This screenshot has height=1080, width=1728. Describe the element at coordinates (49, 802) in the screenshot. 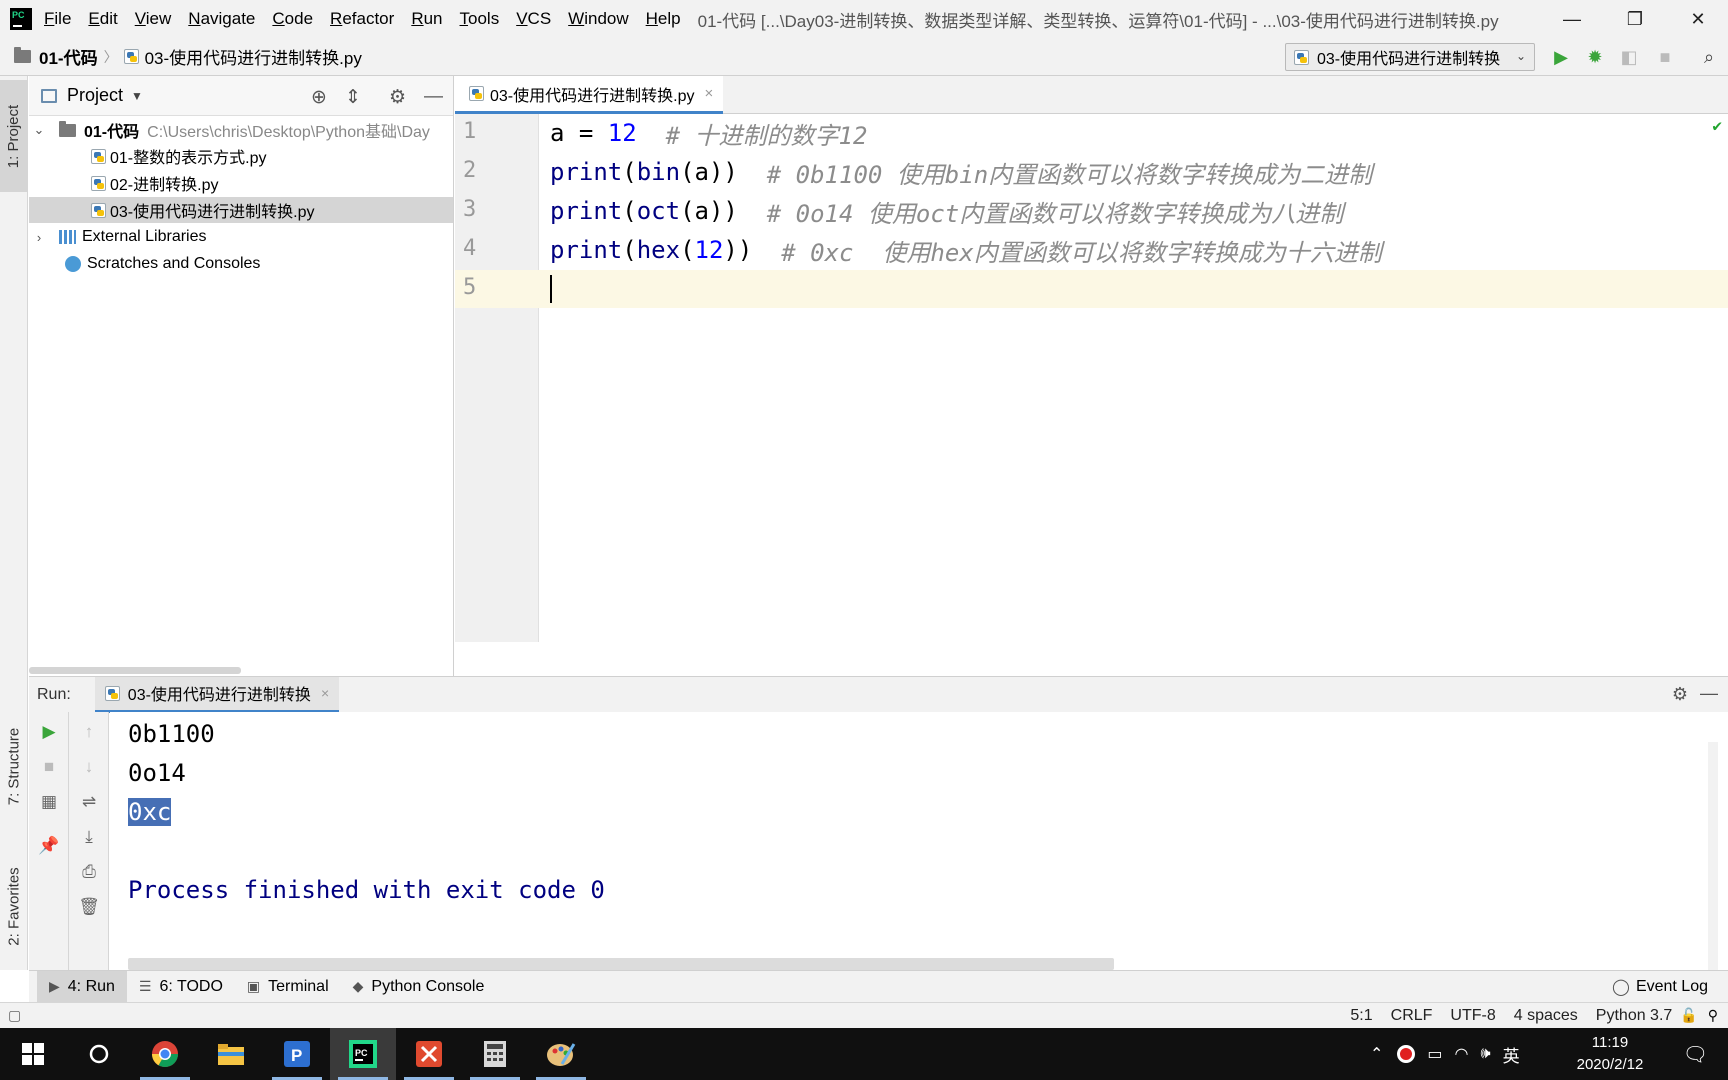

I see `layout-icon: ▦` at that location.